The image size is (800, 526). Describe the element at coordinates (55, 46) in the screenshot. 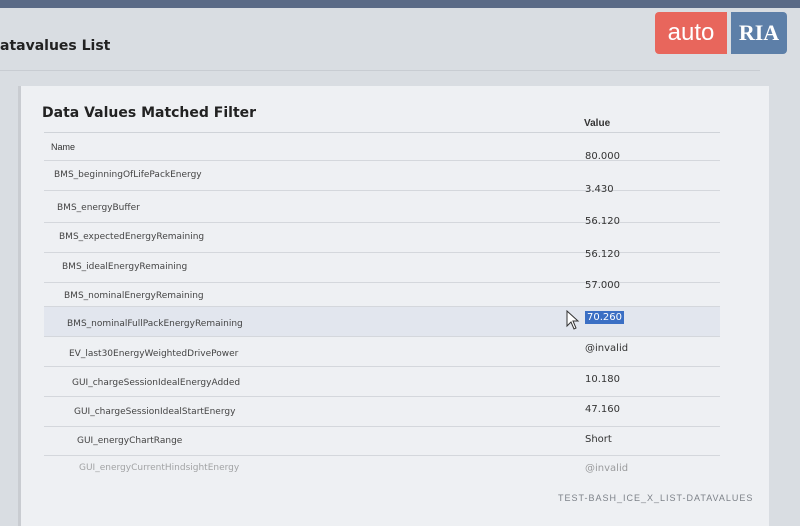

I see `page-title: atavalues List` at that location.